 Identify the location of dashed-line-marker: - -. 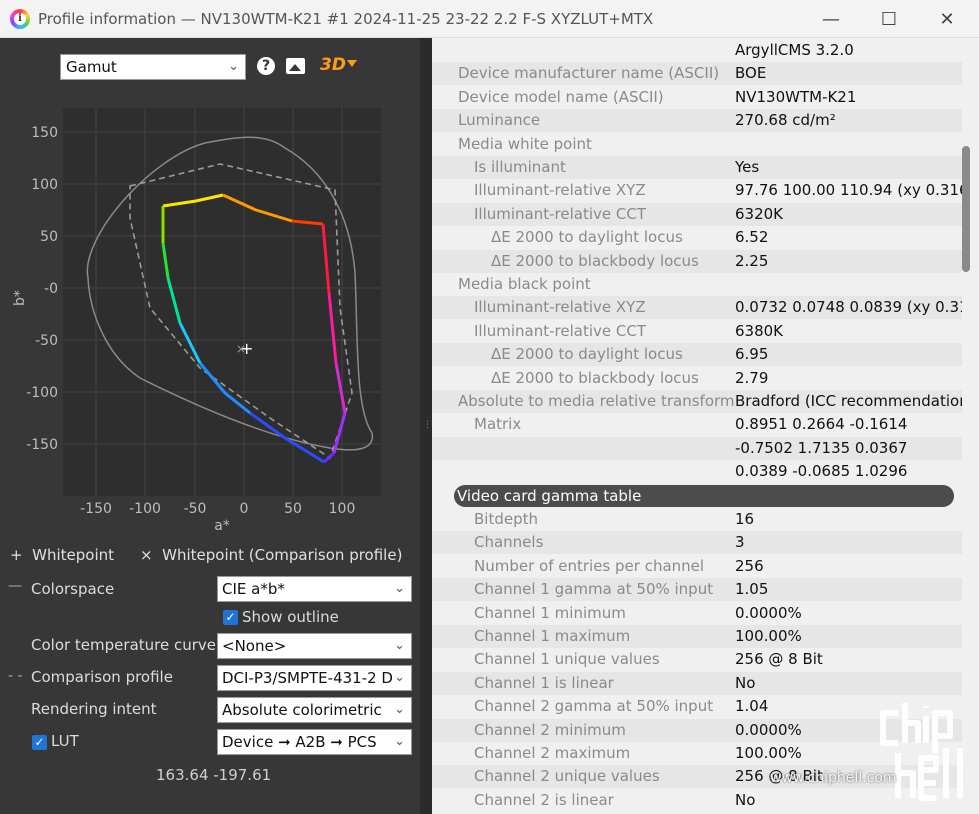
(15, 676).